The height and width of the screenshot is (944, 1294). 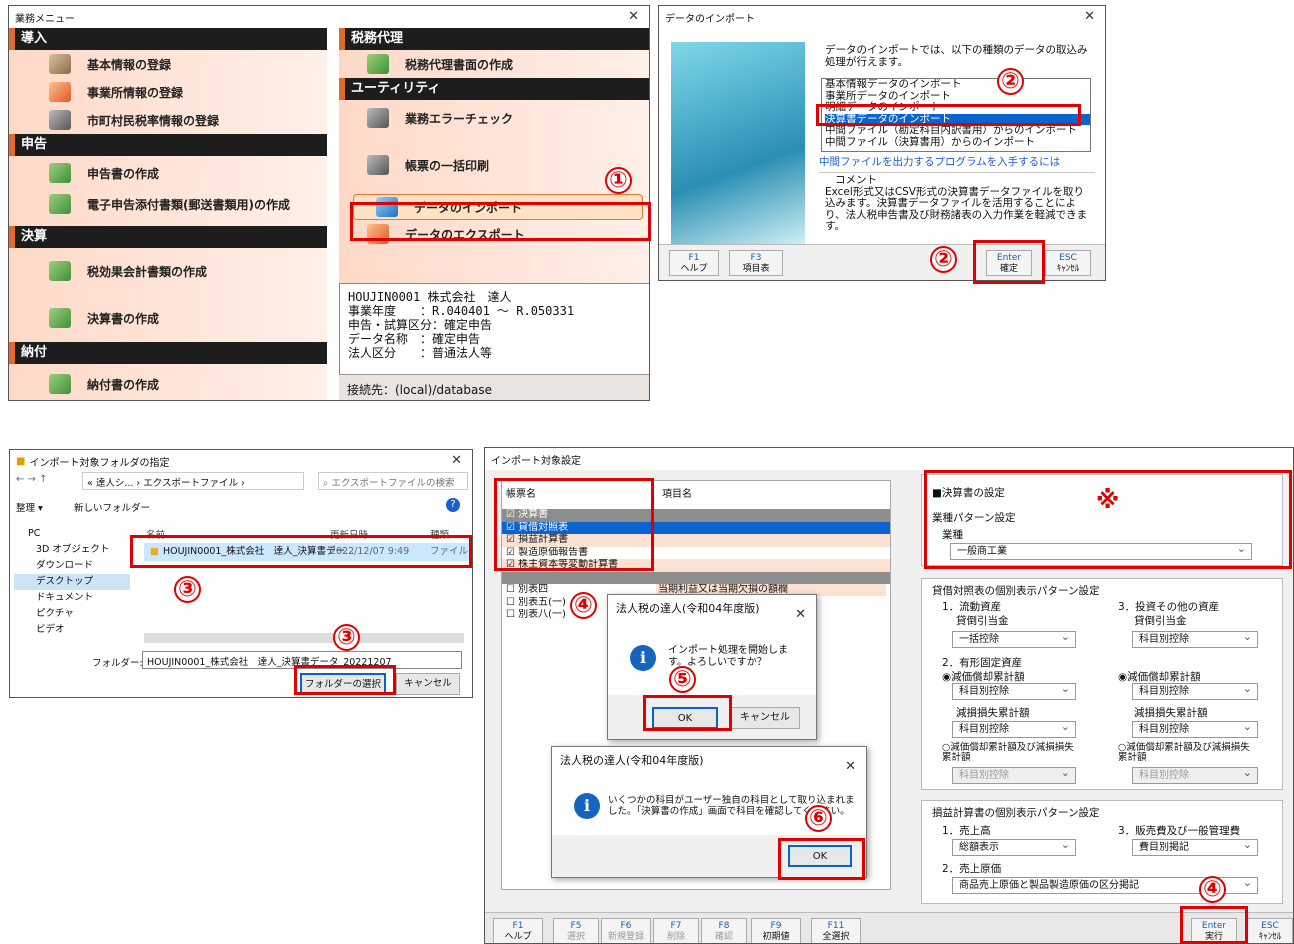 What do you see at coordinates (756, 258) in the screenshot?
I see `key-label: F3` at bounding box center [756, 258].